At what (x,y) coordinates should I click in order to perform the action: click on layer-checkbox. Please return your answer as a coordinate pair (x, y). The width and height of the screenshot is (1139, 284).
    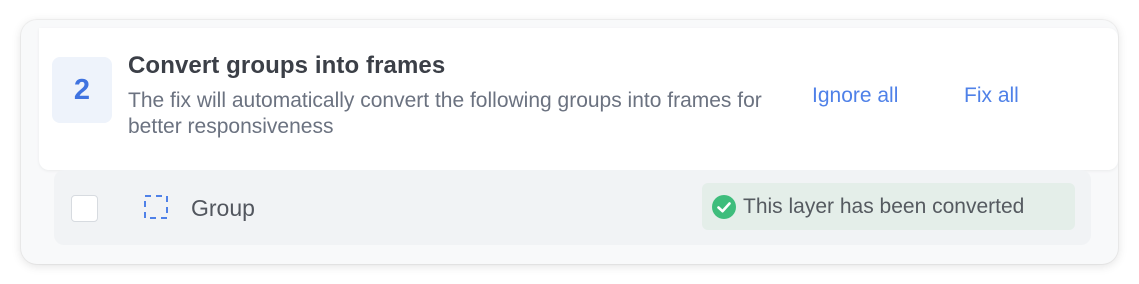
    Looking at the image, I should click on (84, 208).